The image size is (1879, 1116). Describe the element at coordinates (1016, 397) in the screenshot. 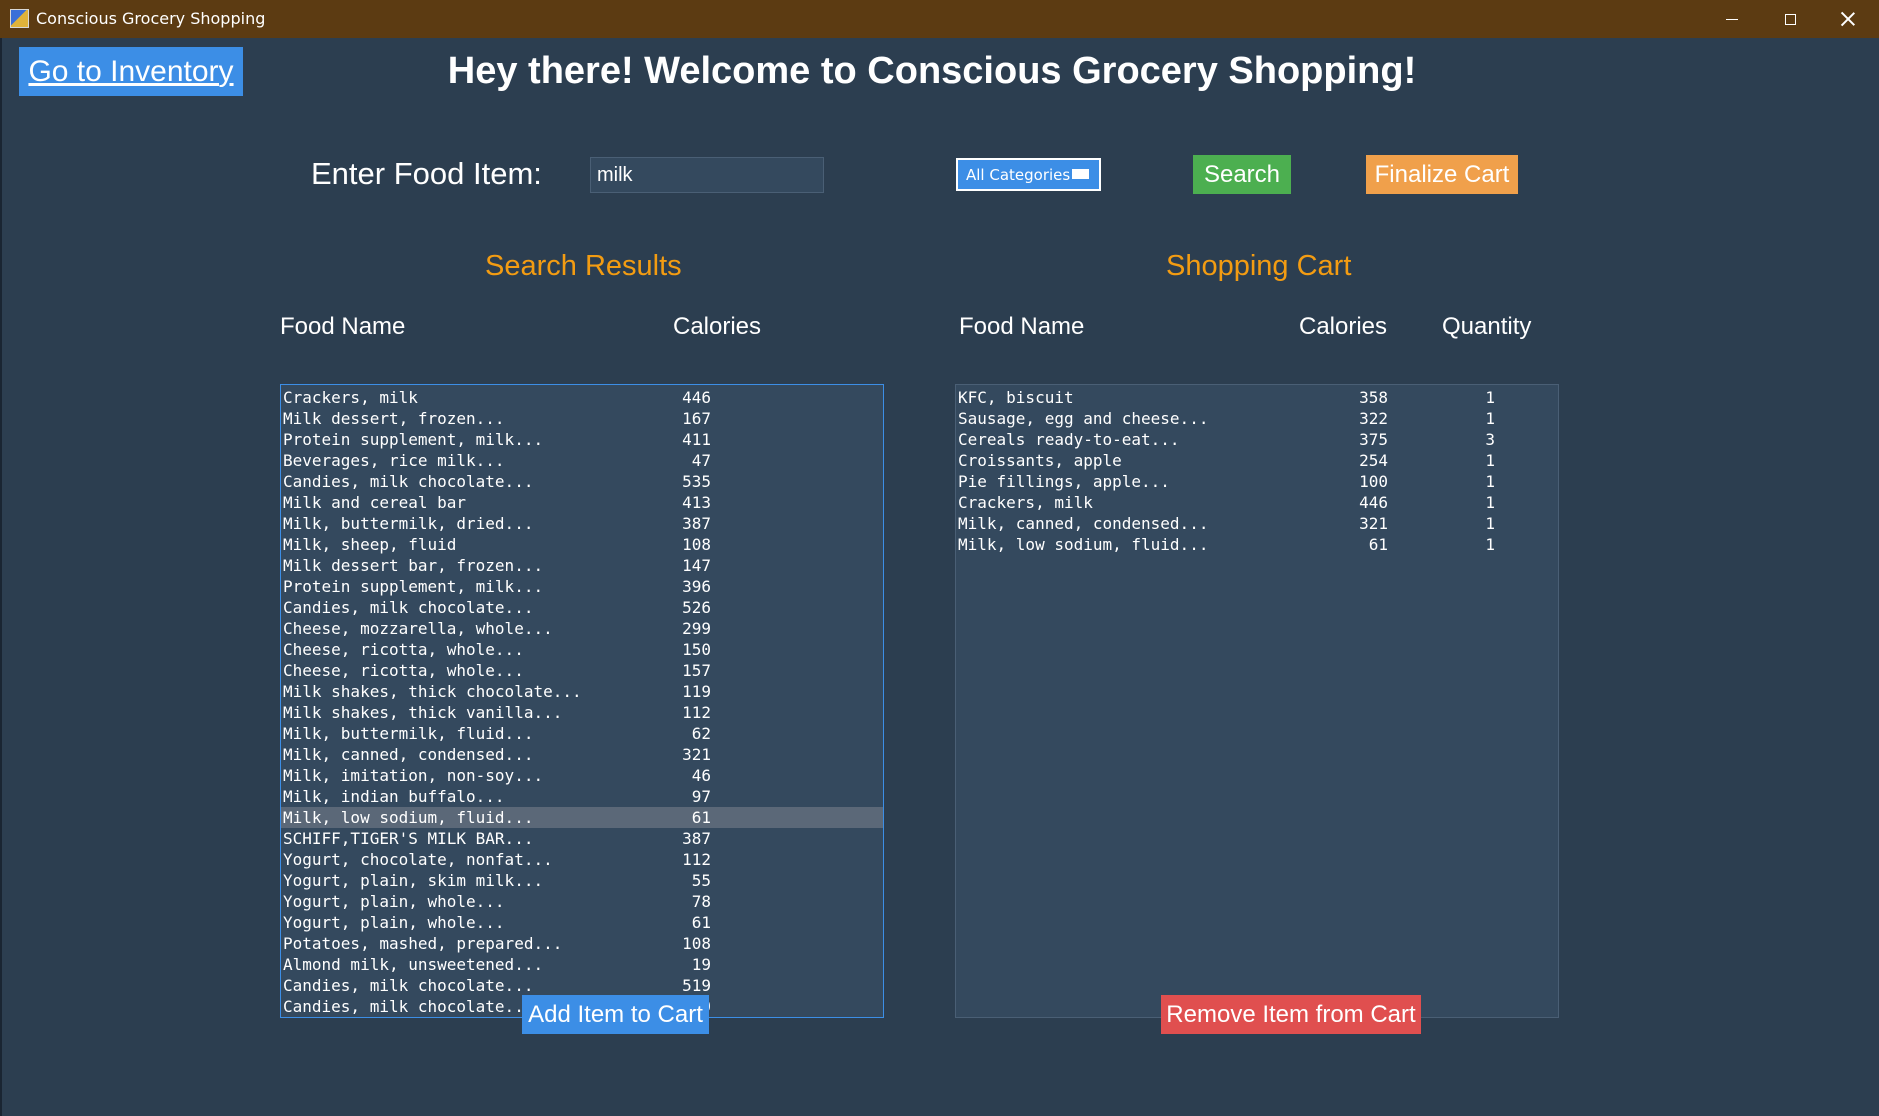

I see `cart-row-food-name: KFC, biscuit` at that location.